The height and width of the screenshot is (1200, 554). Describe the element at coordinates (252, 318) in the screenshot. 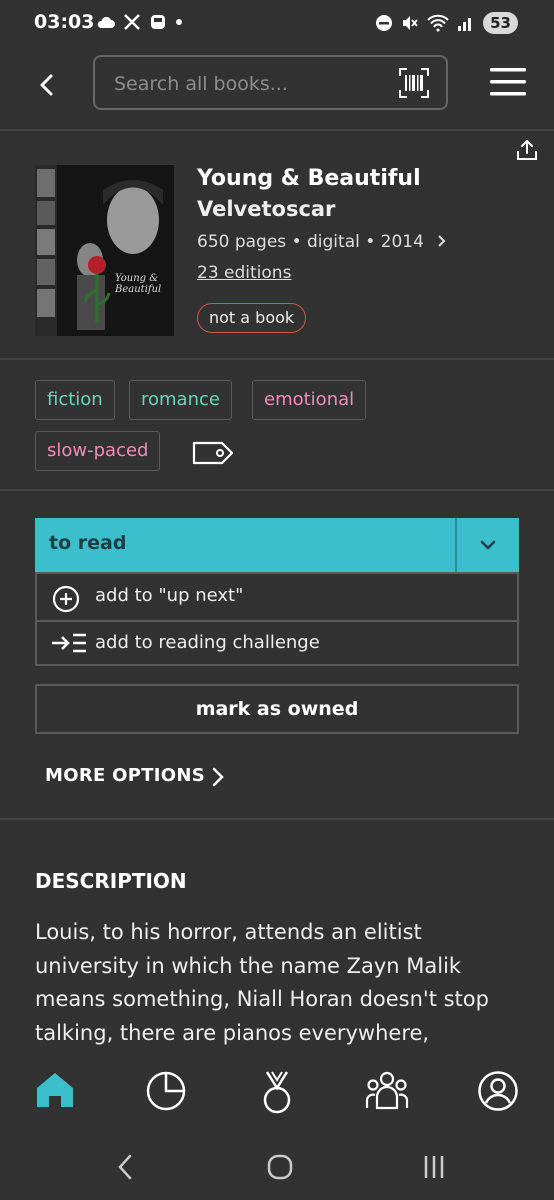

I see `not-a-book-button: not a book` at that location.